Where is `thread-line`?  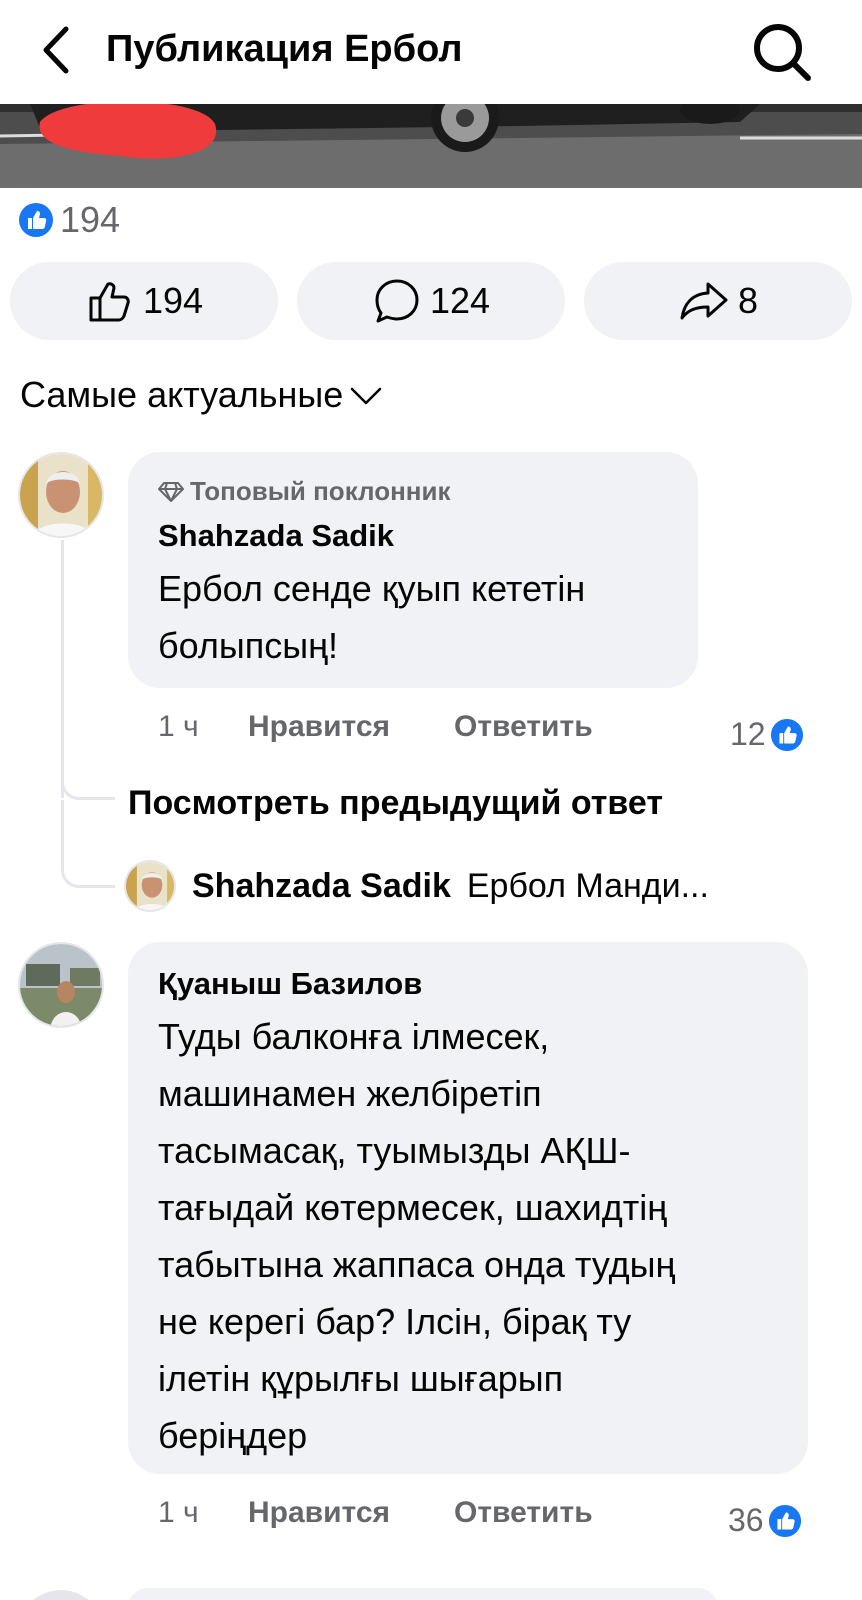 thread-line is located at coordinates (62, 669).